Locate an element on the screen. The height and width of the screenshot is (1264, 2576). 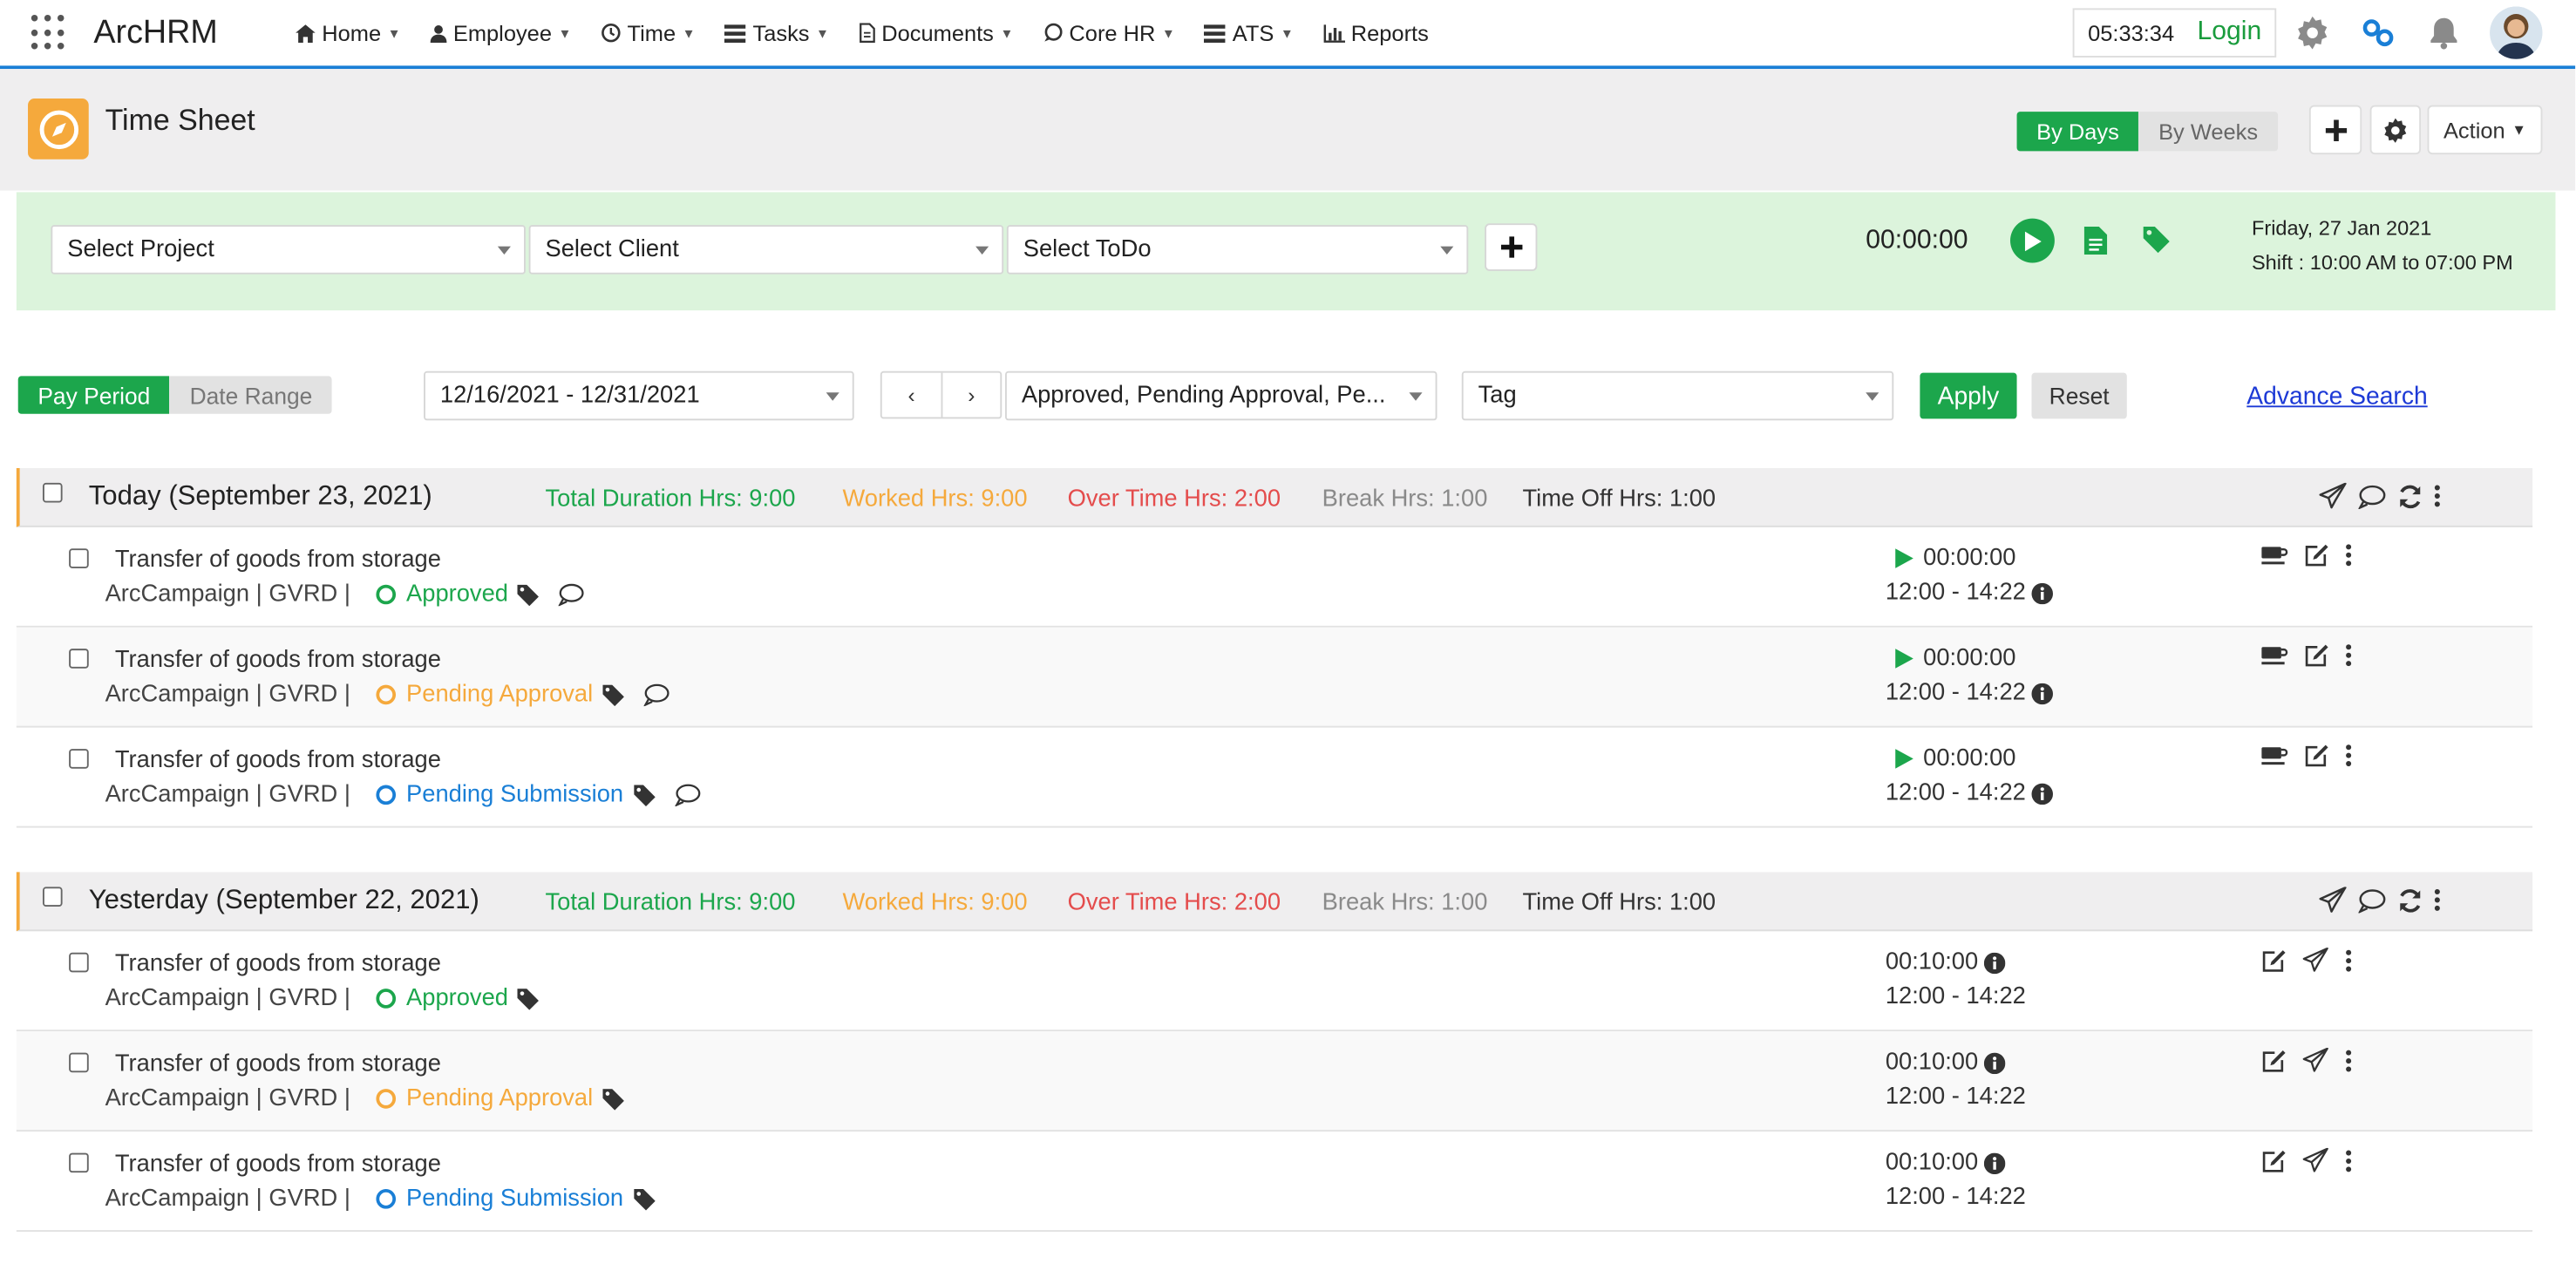
notifications-button is located at coordinates (2444, 32).